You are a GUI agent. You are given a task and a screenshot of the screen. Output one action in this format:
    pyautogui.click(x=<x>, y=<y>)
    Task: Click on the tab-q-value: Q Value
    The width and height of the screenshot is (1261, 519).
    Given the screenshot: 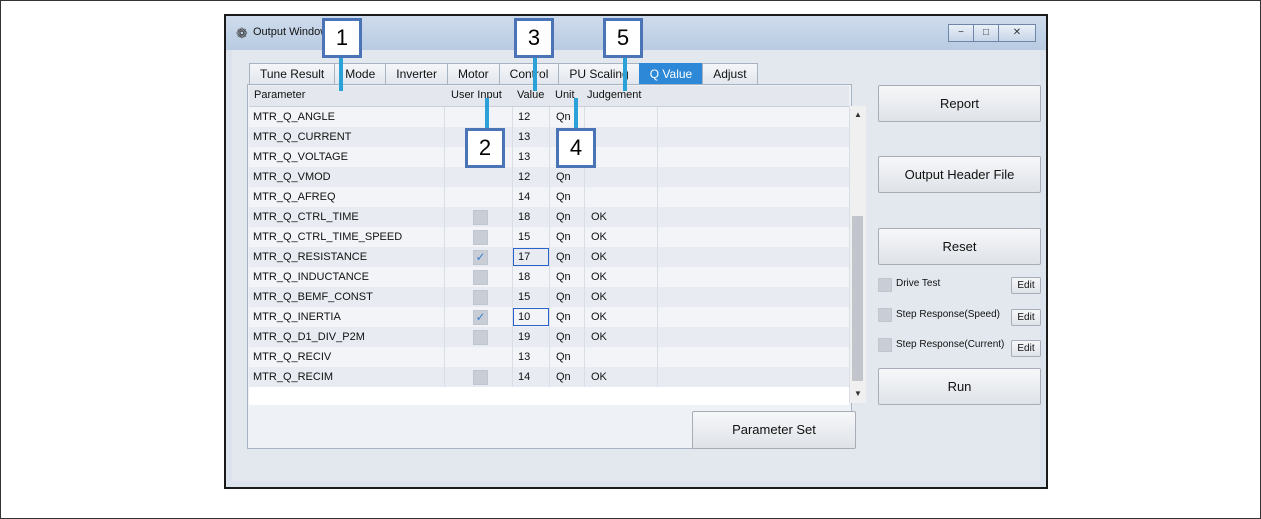 What is the action you would take?
    pyautogui.click(x=671, y=73)
    